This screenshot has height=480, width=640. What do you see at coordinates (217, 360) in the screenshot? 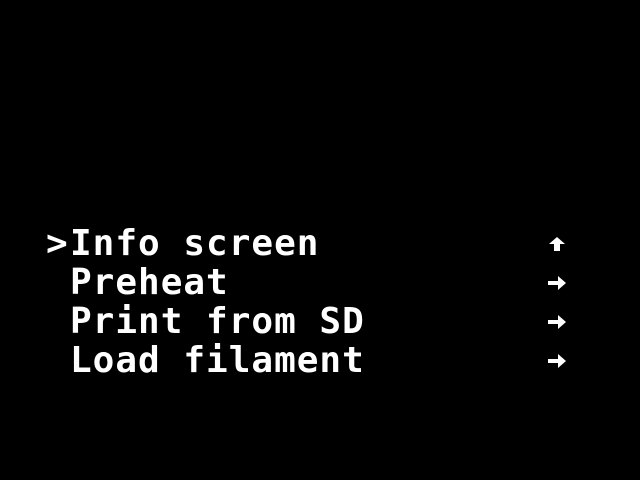
I see `menu-item-label: Load filament` at bounding box center [217, 360].